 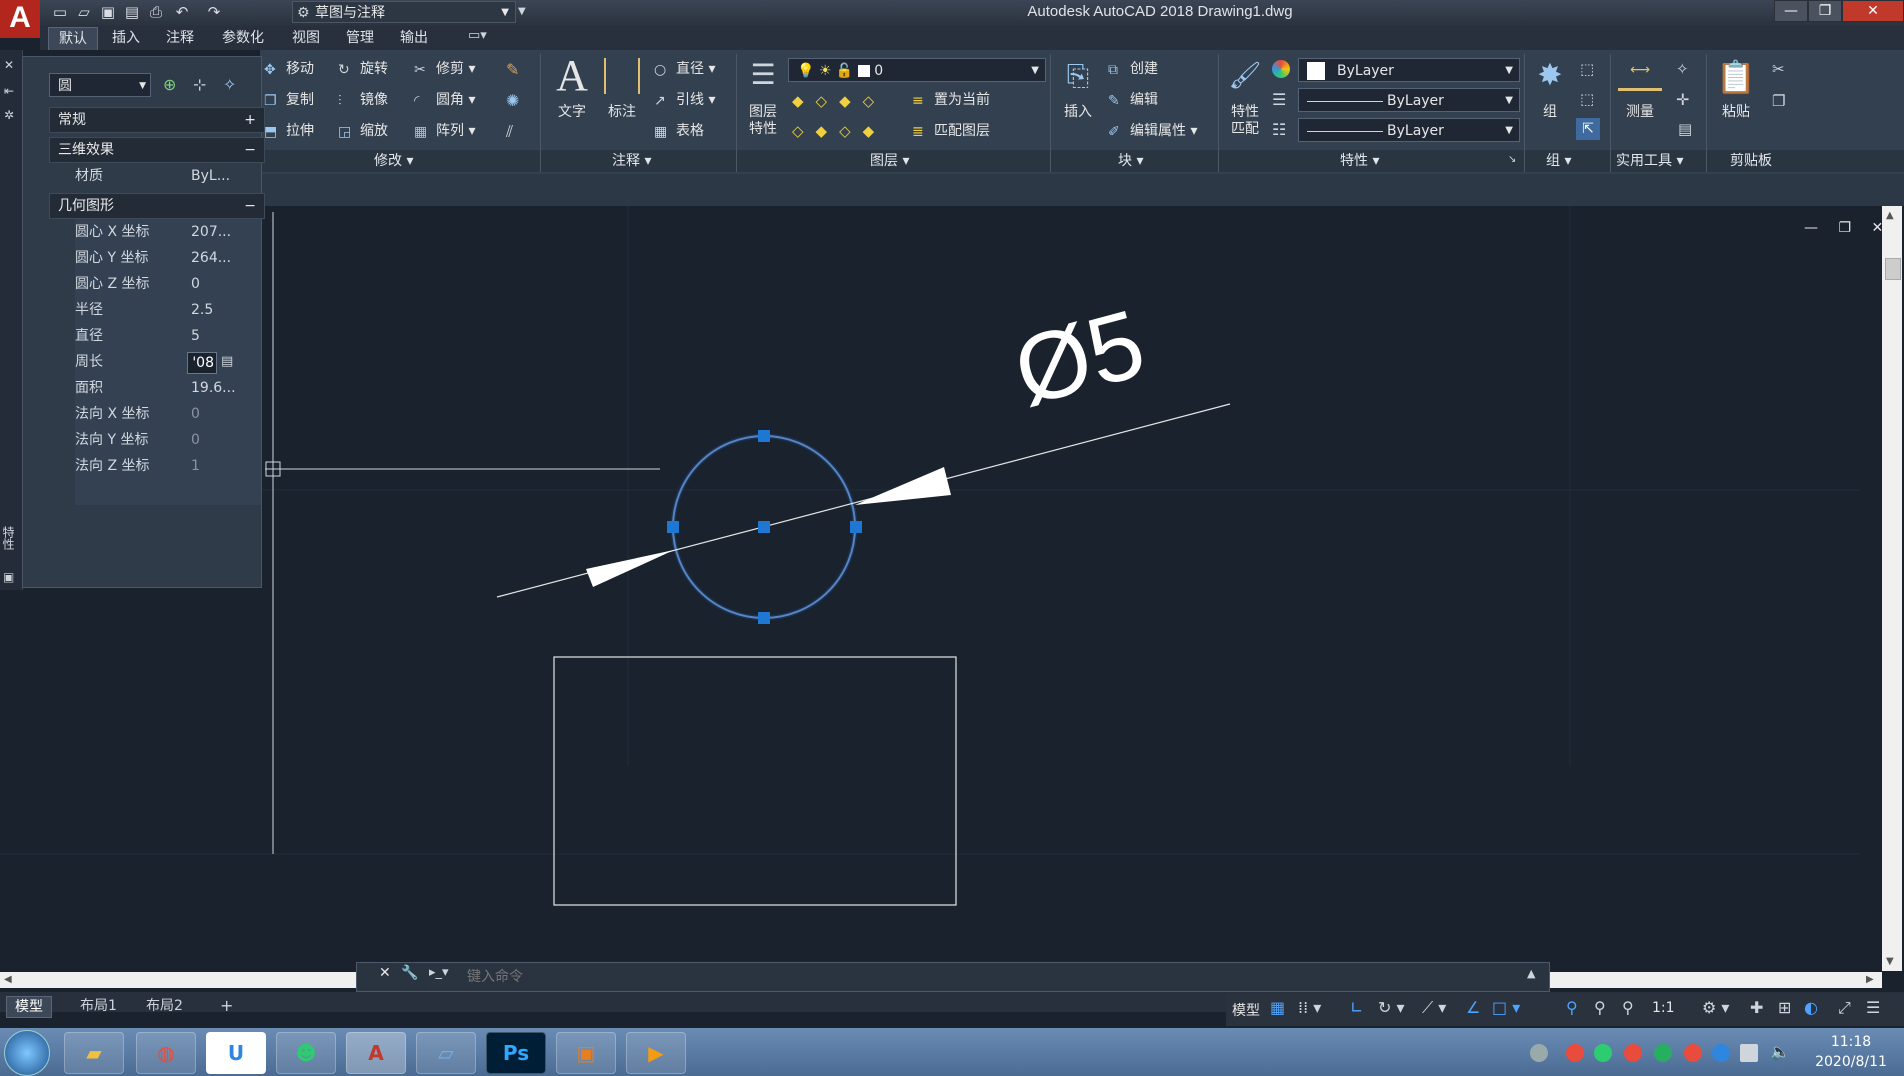 What do you see at coordinates (656, 1053) in the screenshot?
I see `media-player-icon: ▶` at bounding box center [656, 1053].